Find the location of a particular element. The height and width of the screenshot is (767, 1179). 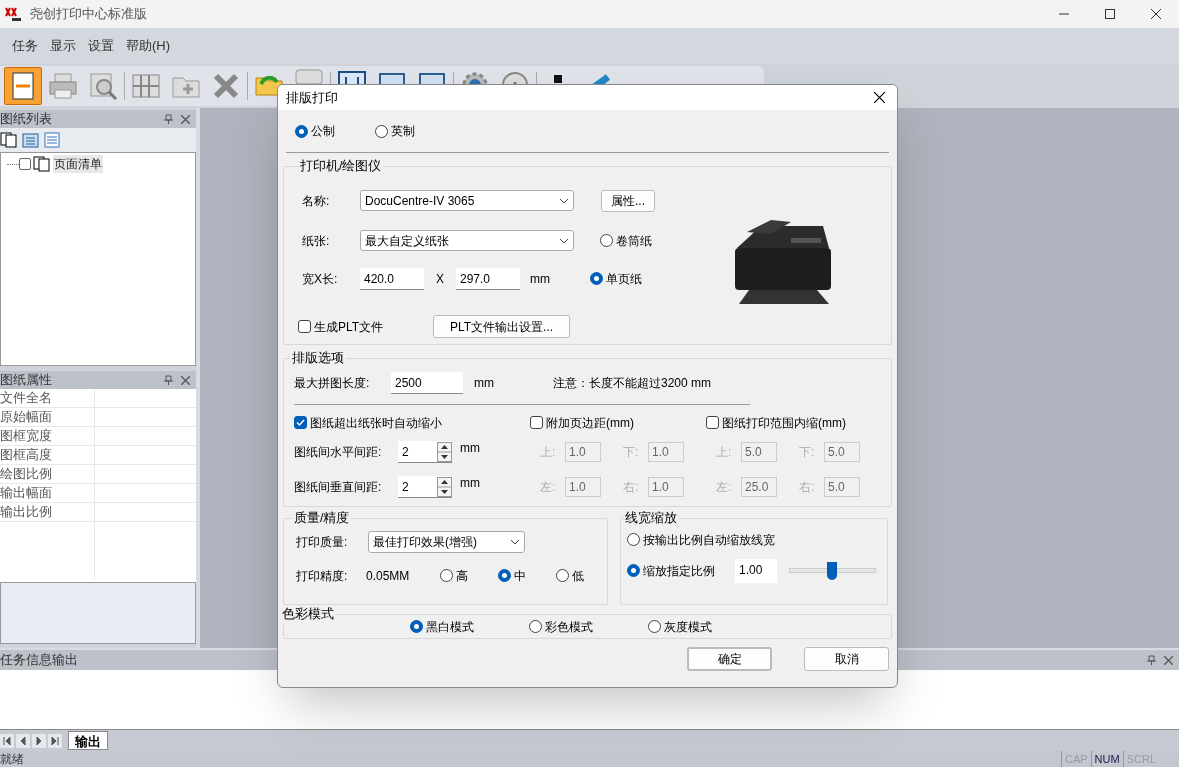

property-name: 原始幅面 is located at coordinates (47, 417).